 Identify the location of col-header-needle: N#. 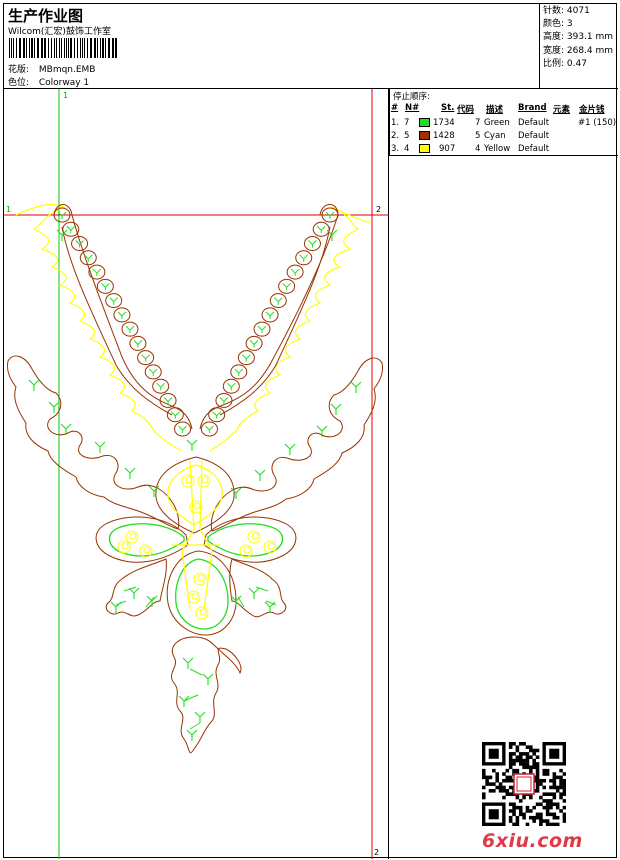
(412, 108).